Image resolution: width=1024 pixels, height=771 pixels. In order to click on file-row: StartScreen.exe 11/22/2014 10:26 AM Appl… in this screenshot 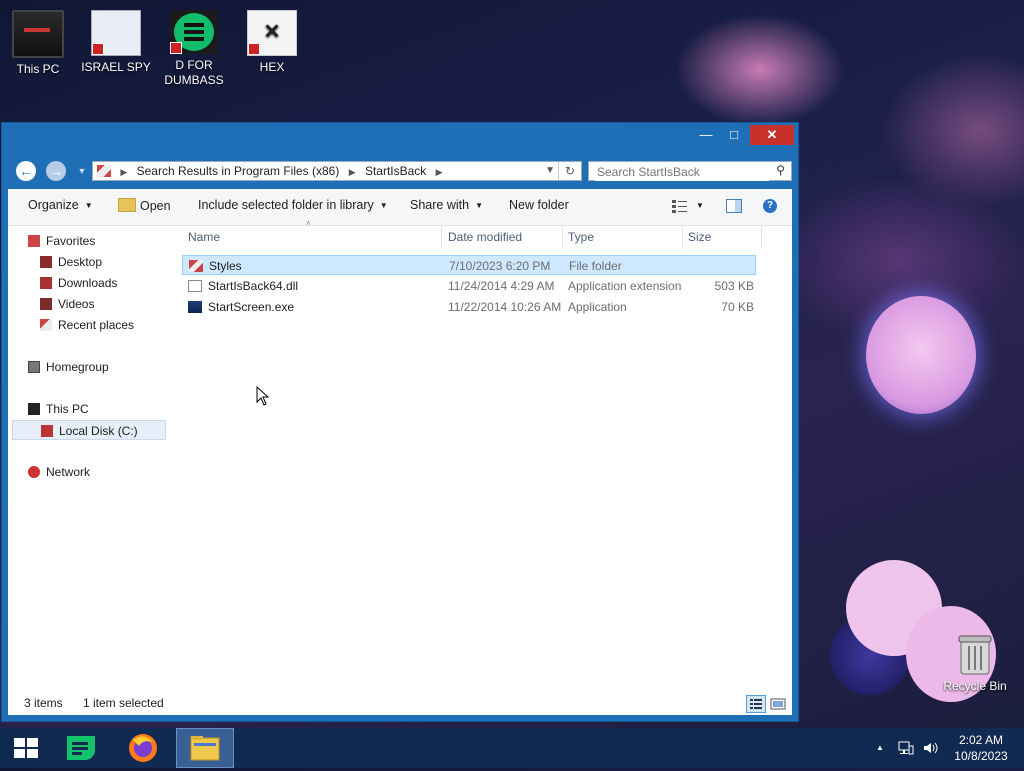, I will do `click(469, 307)`.